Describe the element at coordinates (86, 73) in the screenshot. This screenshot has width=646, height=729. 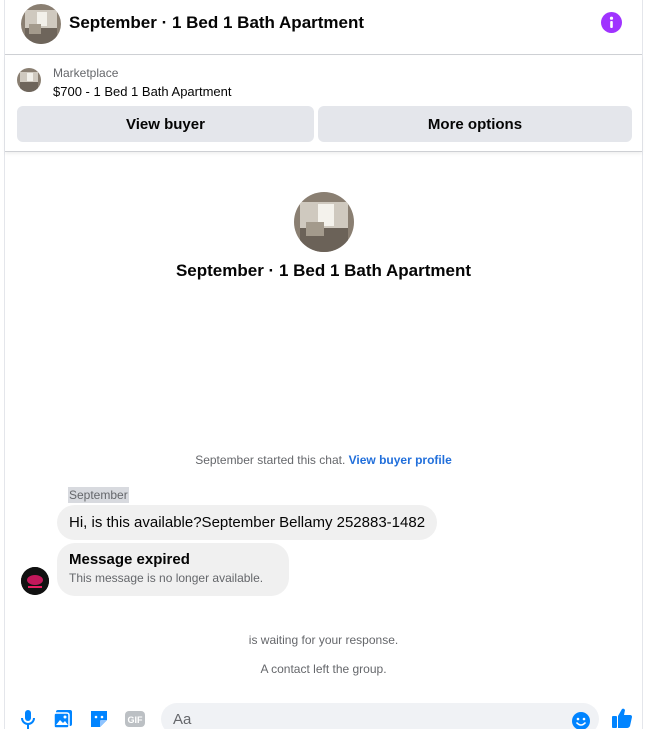
I see `marketplace-label: Marketplace` at that location.